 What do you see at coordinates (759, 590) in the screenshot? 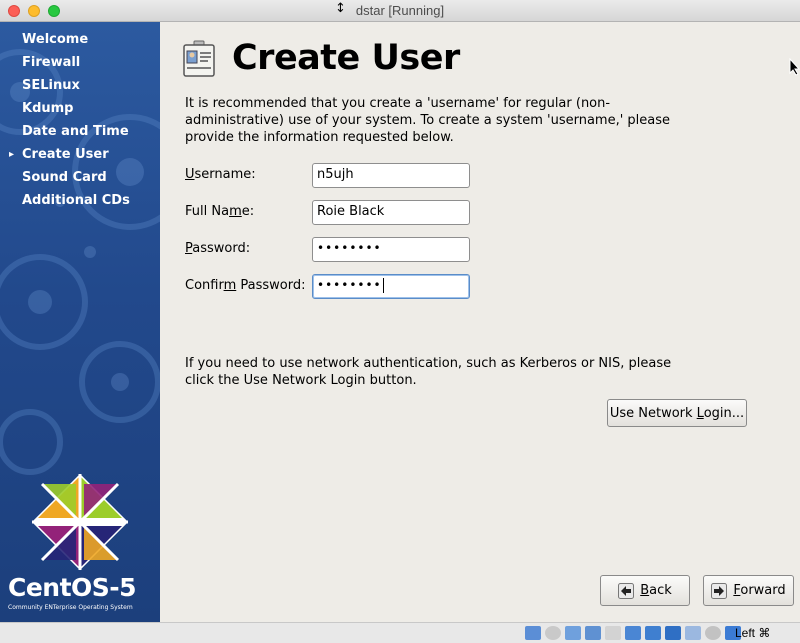
I see `forward-label: Forward` at bounding box center [759, 590].